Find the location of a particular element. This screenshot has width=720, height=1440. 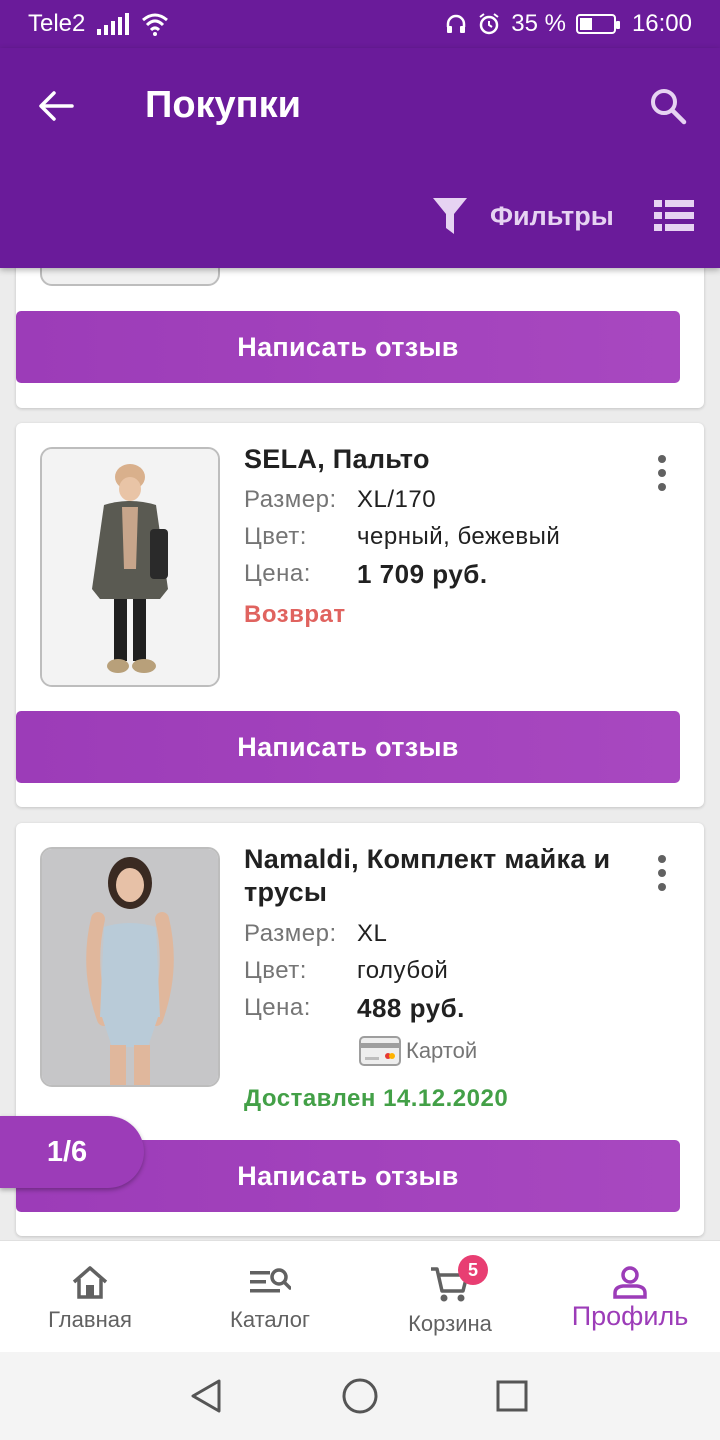

system-home-button is located at coordinates (360, 1396).